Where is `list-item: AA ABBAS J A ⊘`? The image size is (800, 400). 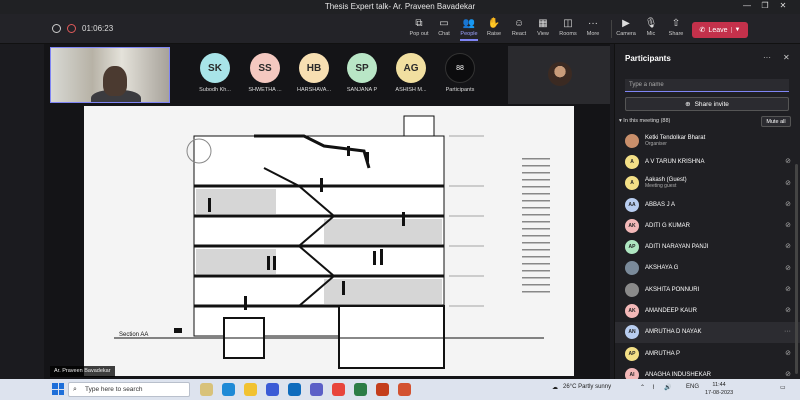 list-item: AA ABBAS J A ⊘ is located at coordinates (707, 204).